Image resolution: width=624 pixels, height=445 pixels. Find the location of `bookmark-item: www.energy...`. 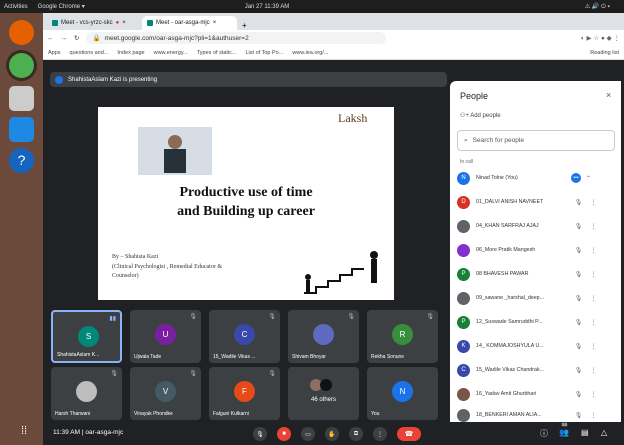

bookmark-item: www.energy... is located at coordinates (171, 53).